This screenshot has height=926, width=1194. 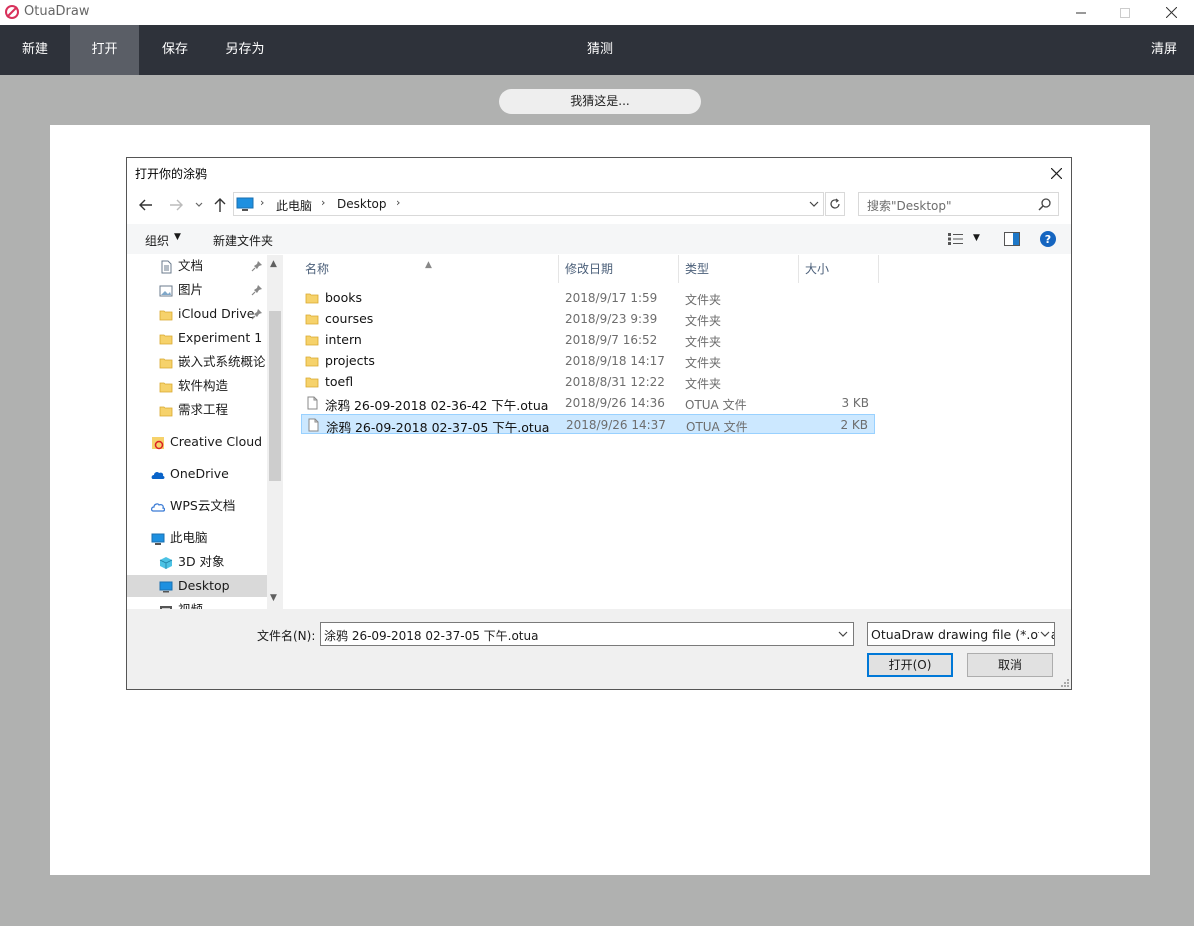 I want to click on search-input: 搜索"Desktop", so click(x=958, y=204).